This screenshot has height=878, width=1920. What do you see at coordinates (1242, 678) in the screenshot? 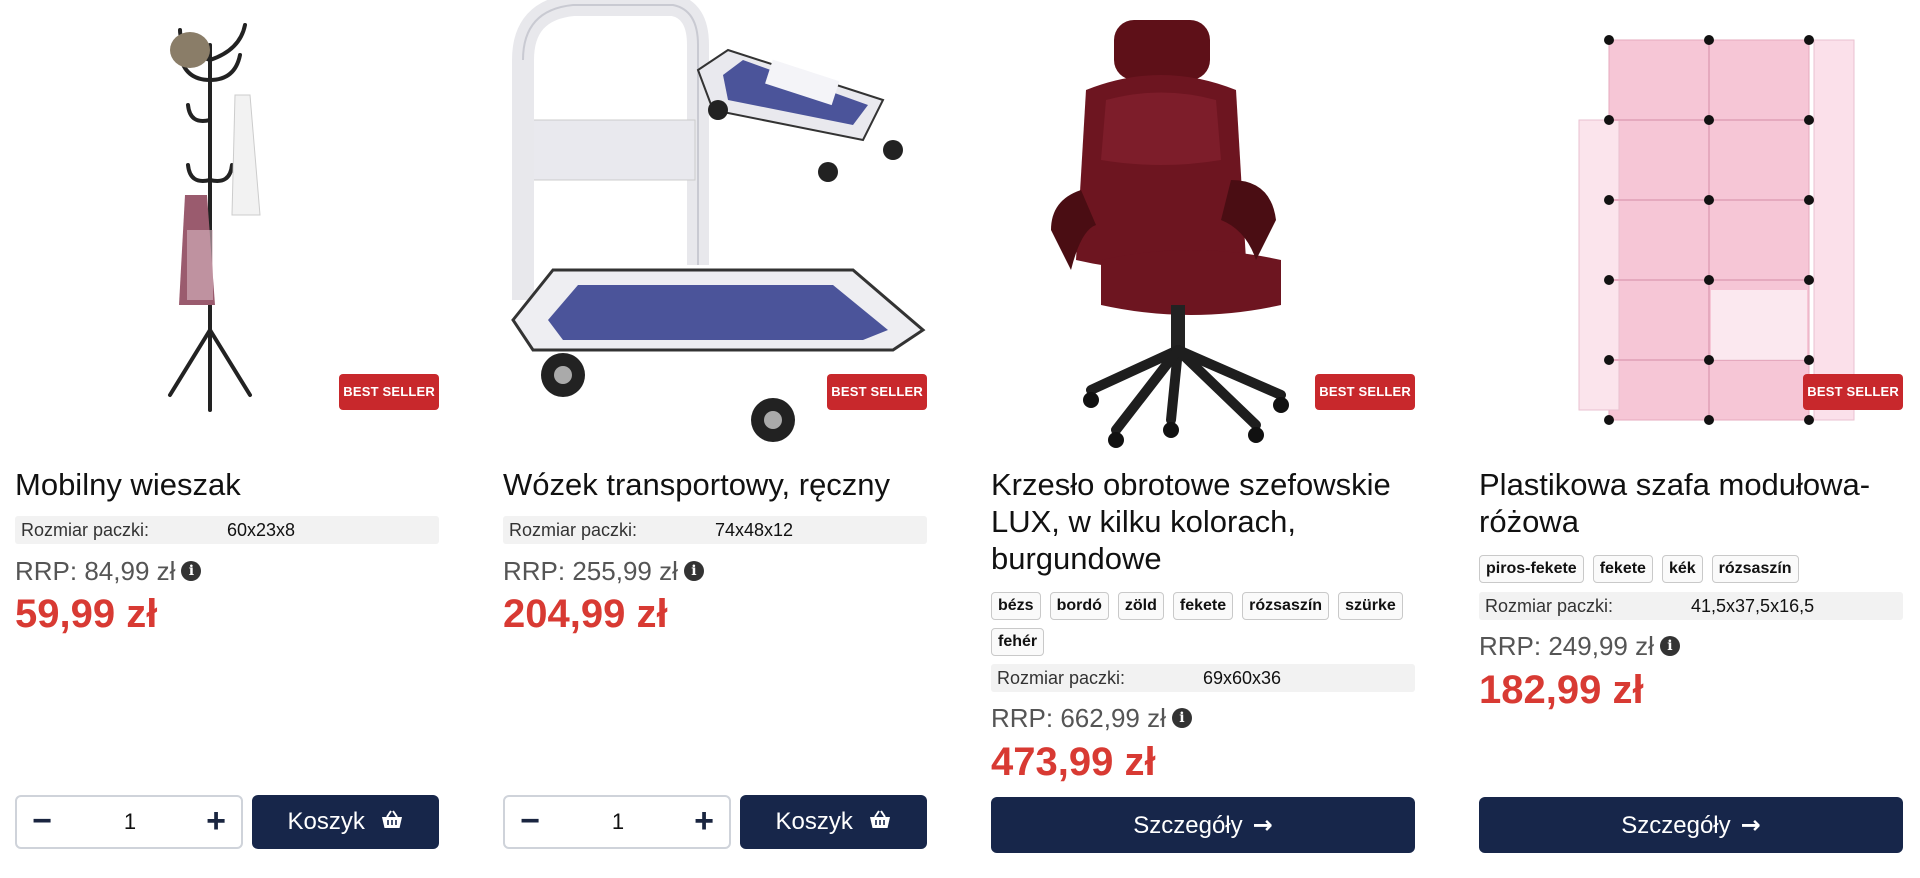
I see `package-size-value: 69x60x36` at bounding box center [1242, 678].